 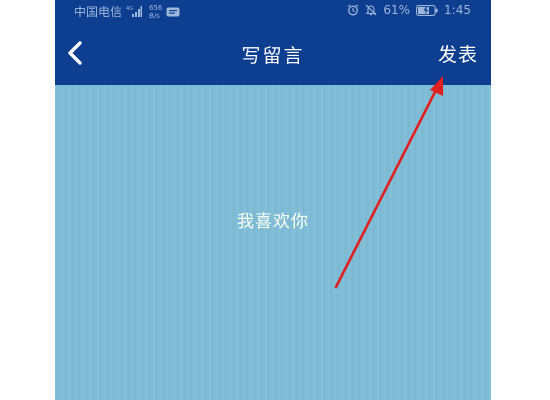 What do you see at coordinates (457, 10) in the screenshot?
I see `clock-time: 1:45` at bounding box center [457, 10].